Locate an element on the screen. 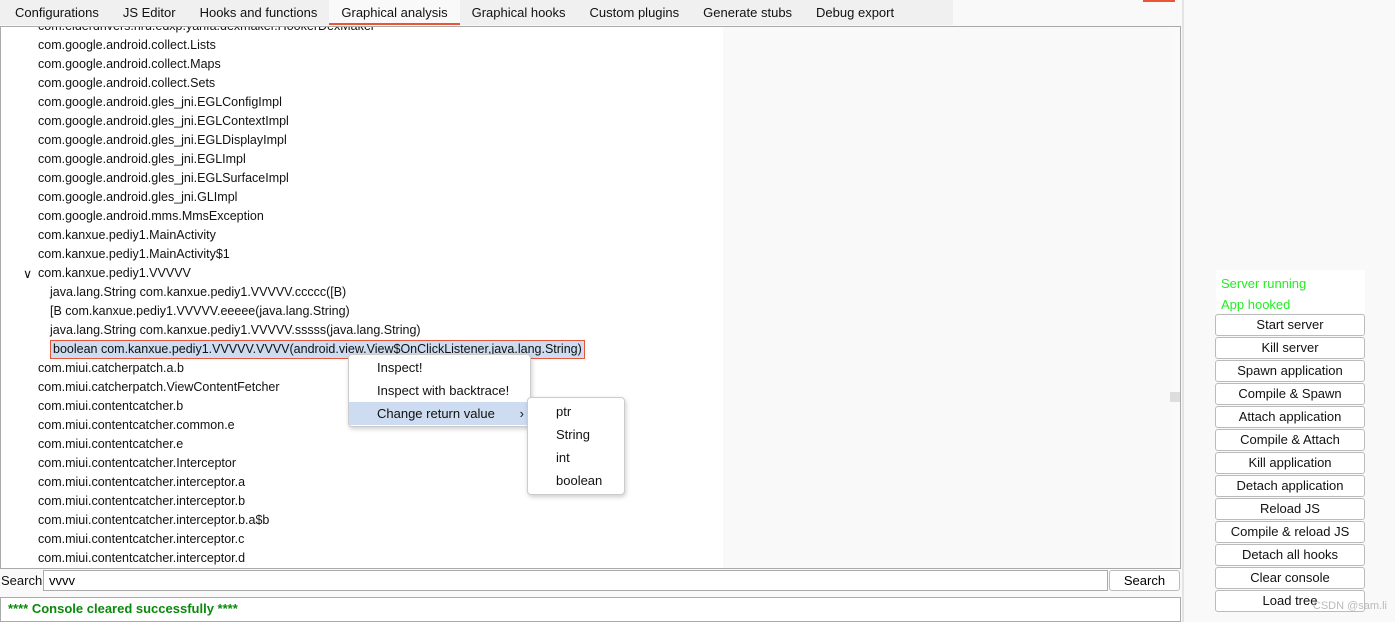  tab-js-editor: JS Editor is located at coordinates (149, 12).